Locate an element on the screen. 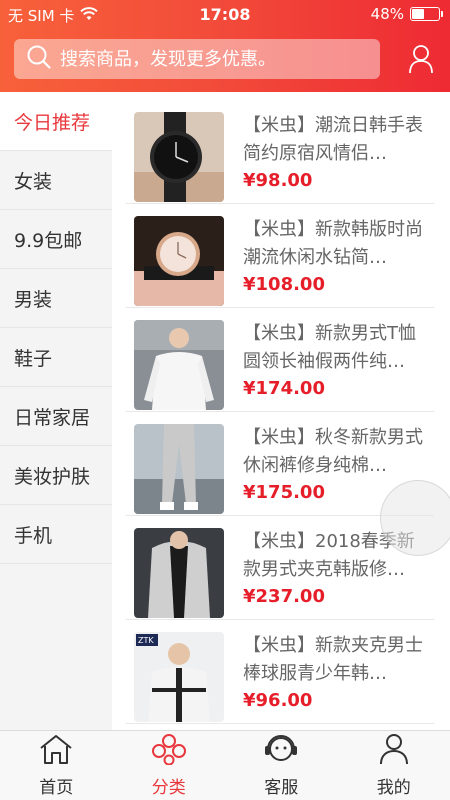 This screenshot has height=800, width=450. product-price: ¥174.00 is located at coordinates (284, 388).